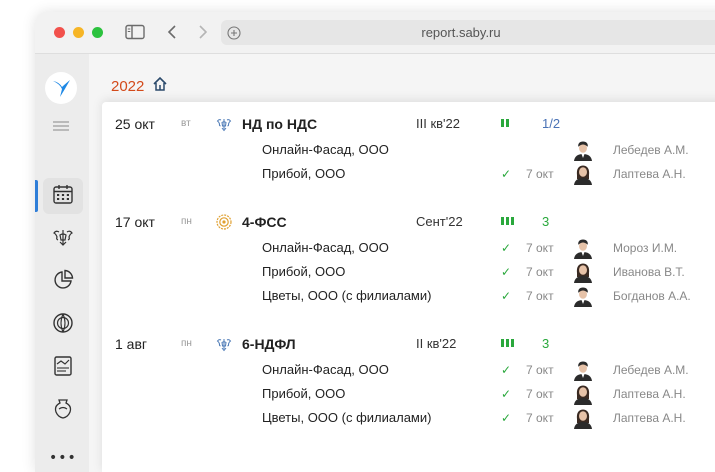  I want to click on responsible-person: Богданов А.А., so click(652, 296).